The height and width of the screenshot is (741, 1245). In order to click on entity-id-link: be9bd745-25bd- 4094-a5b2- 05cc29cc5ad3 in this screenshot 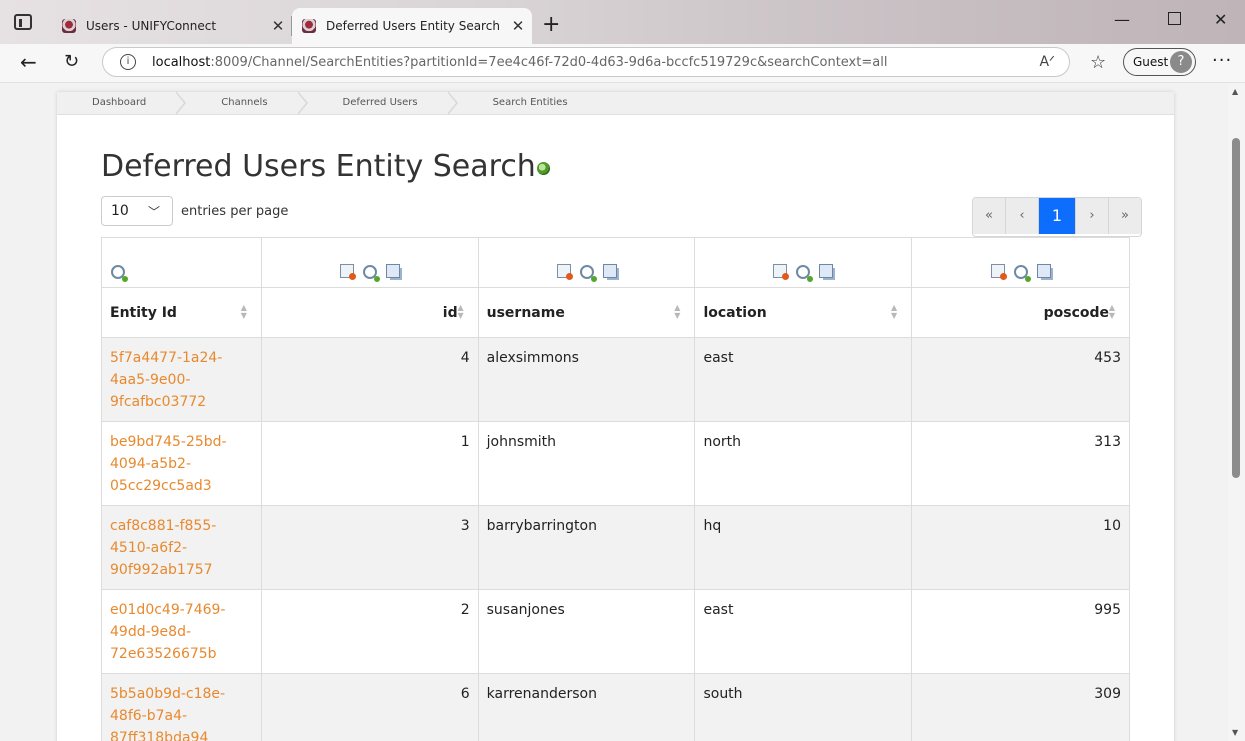, I will do `click(181, 463)`.